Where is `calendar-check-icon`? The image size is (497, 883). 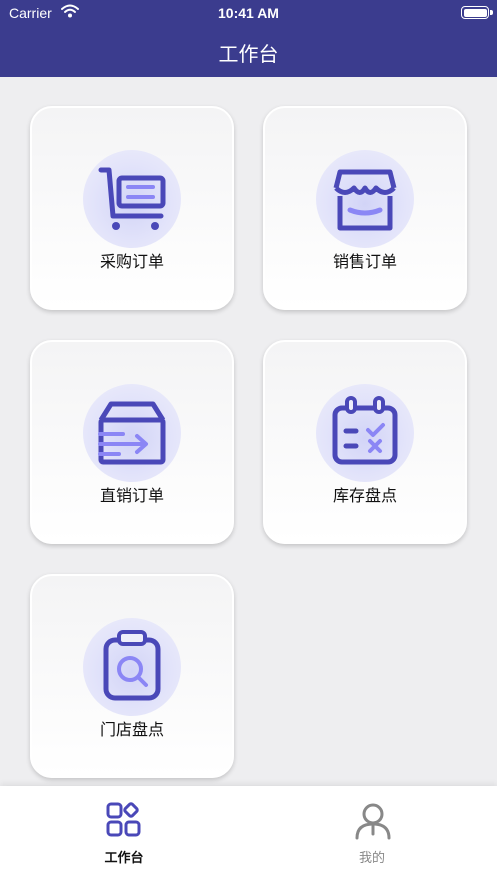 calendar-check-icon is located at coordinates (365, 433).